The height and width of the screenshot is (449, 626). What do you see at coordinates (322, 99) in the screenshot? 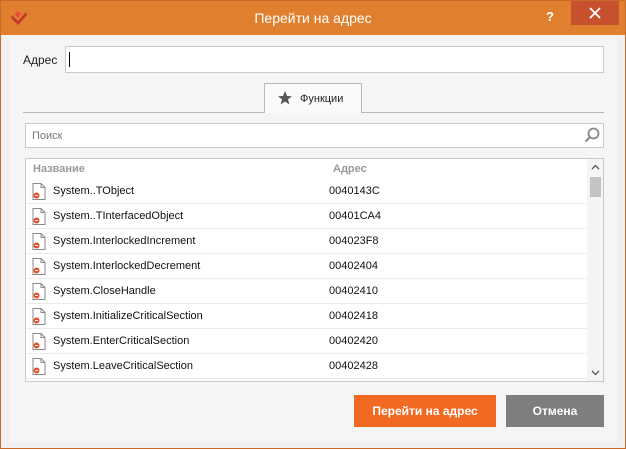
I see `tab-functions-label: Функции` at bounding box center [322, 99].